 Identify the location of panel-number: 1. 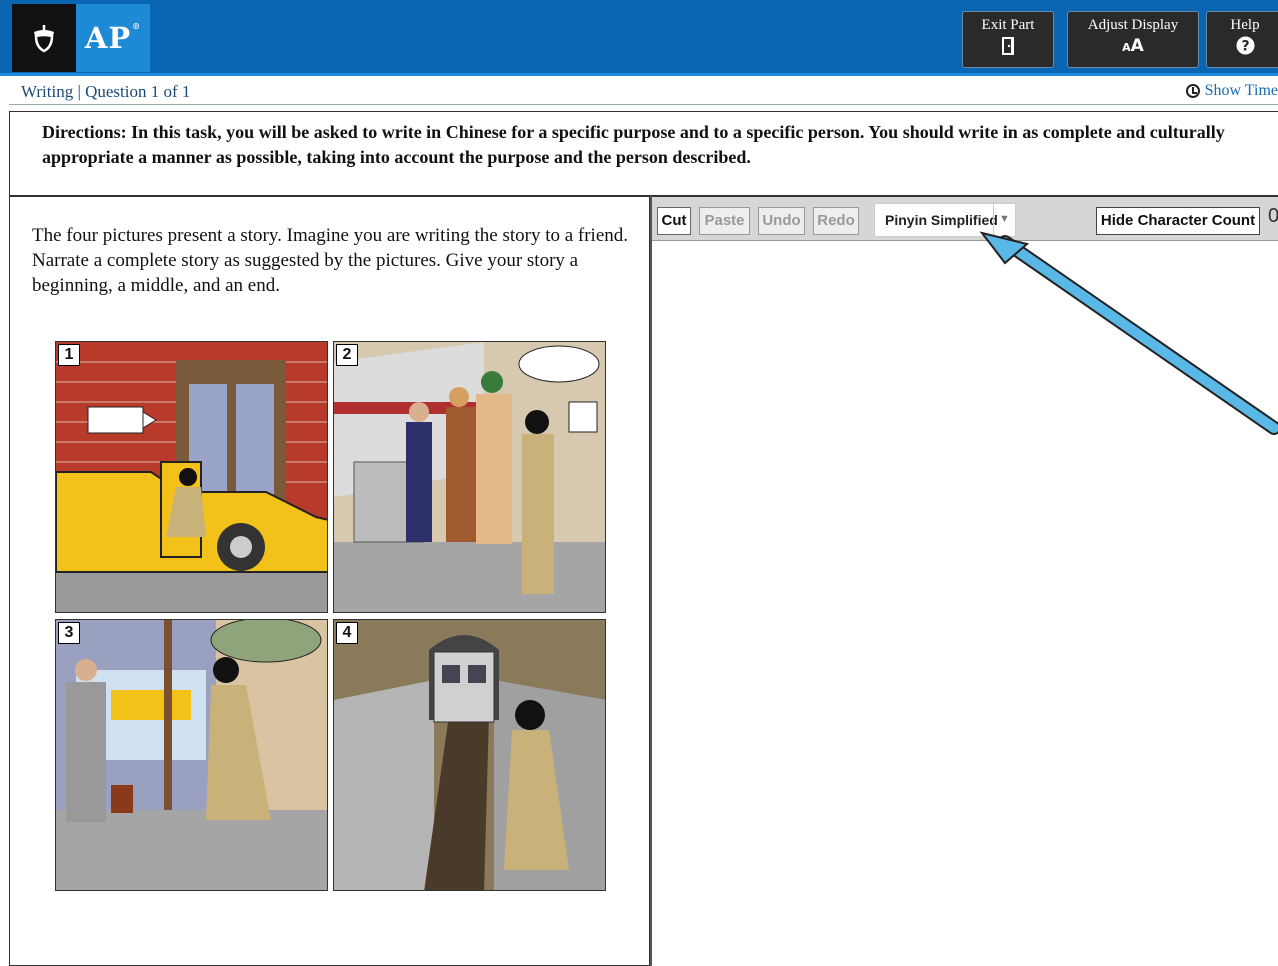
(69, 355).